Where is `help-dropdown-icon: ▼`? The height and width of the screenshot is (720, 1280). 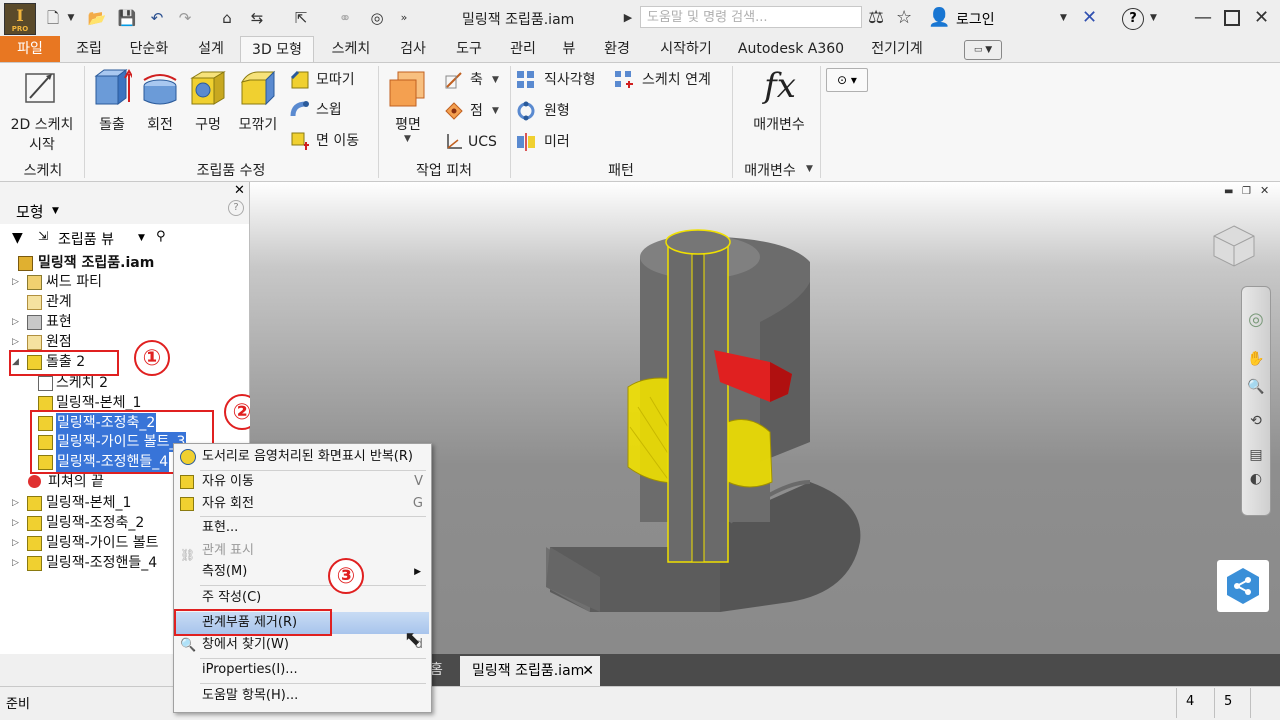 help-dropdown-icon: ▼ is located at coordinates (1153, 18).